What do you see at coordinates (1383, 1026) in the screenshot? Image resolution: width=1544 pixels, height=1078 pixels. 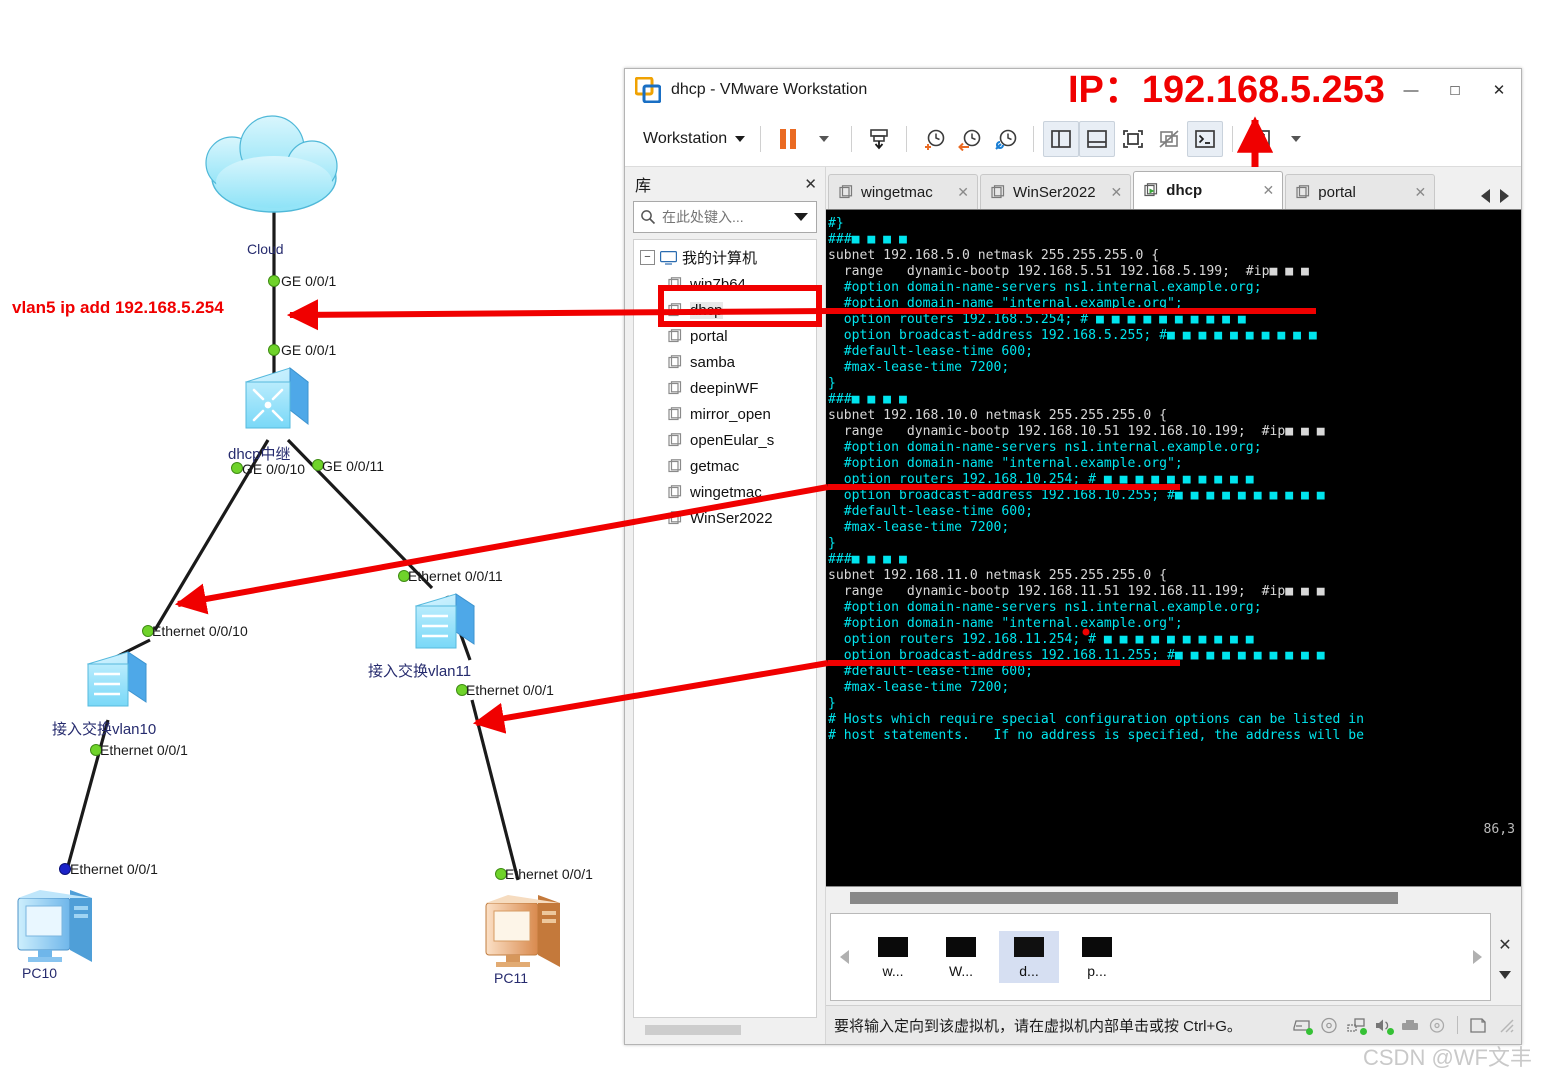 I see `sound-icon` at bounding box center [1383, 1026].